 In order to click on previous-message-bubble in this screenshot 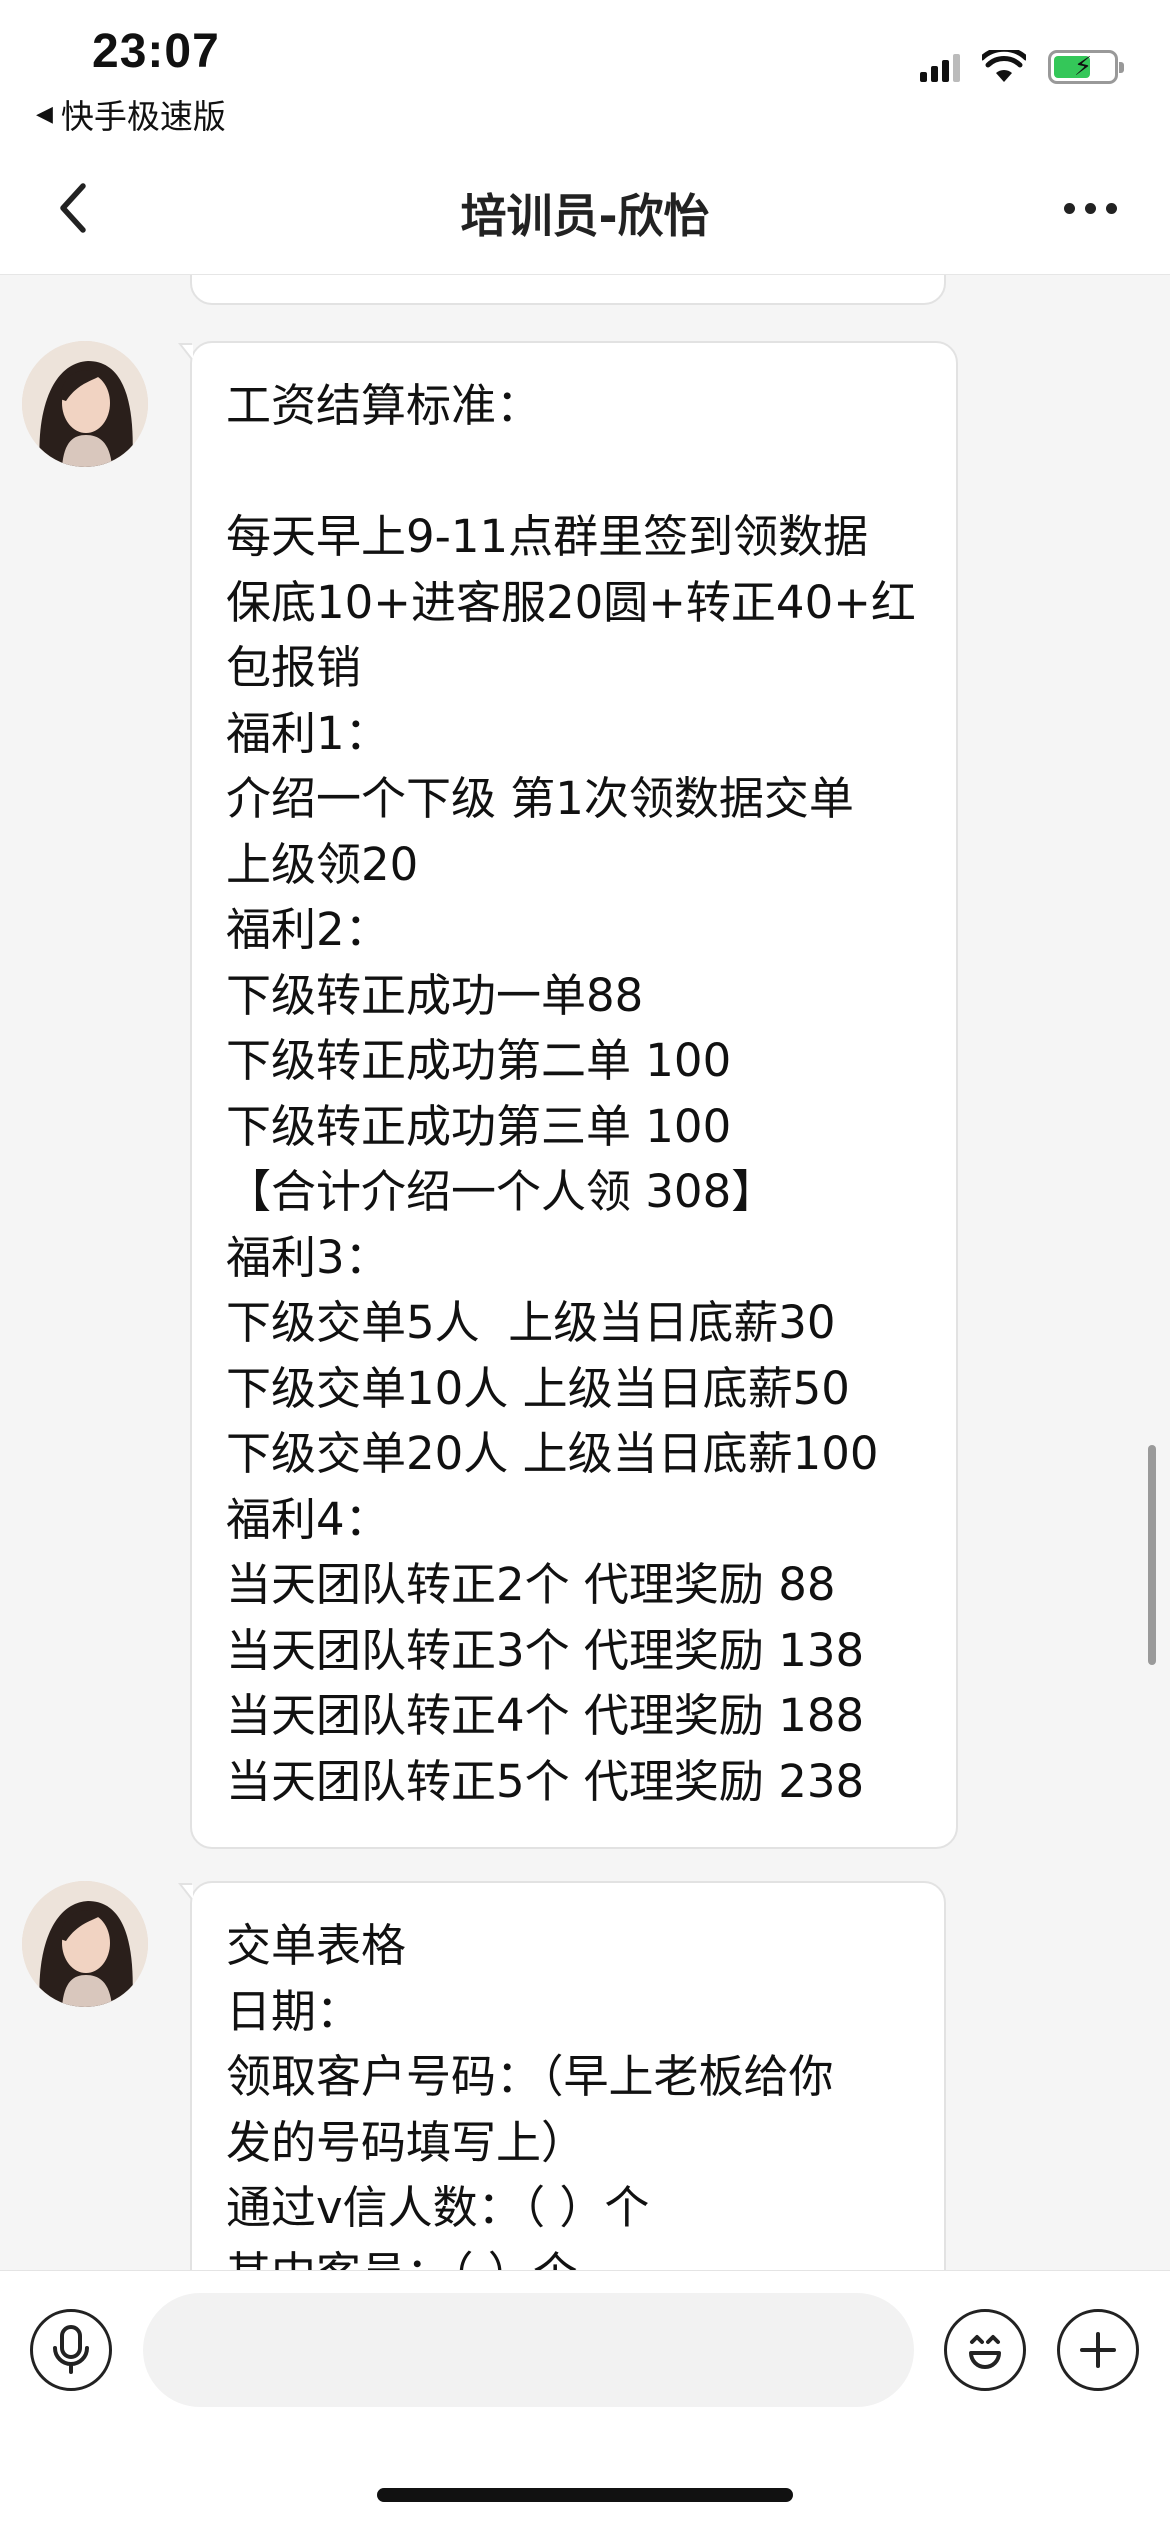, I will do `click(568, 290)`.